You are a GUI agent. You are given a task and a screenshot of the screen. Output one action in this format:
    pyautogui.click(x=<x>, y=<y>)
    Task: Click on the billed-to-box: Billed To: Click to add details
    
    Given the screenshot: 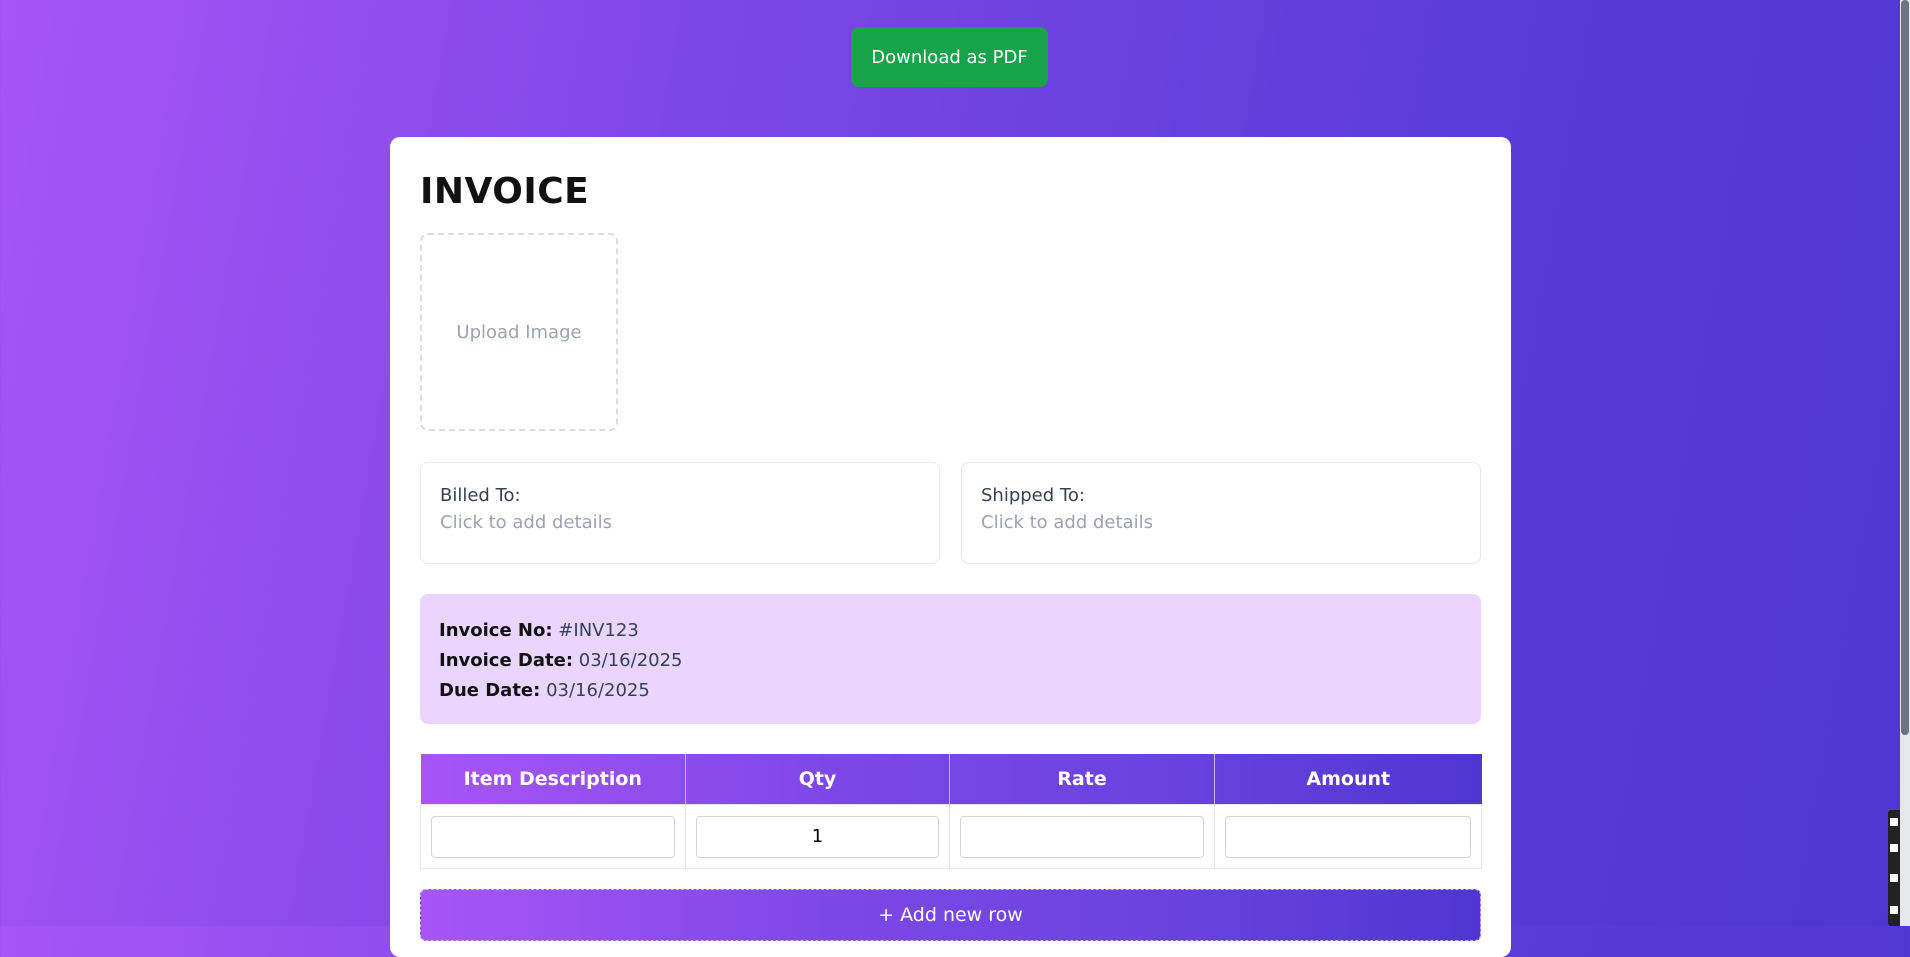 What is the action you would take?
    pyautogui.click(x=680, y=513)
    